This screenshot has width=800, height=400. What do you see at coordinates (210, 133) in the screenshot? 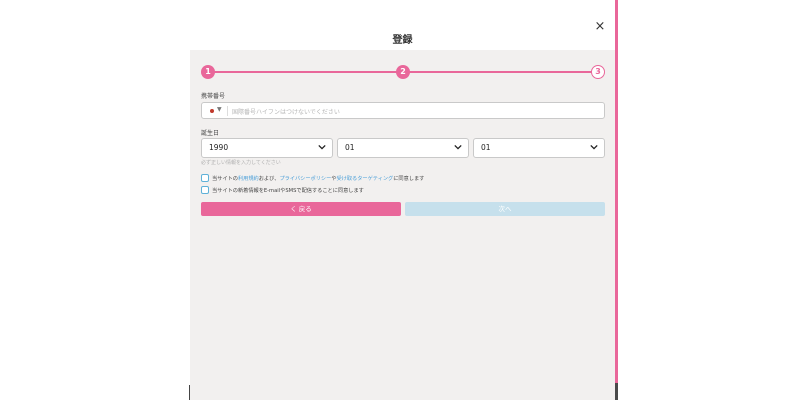
I see `birthdate-label: 誕生日` at bounding box center [210, 133].